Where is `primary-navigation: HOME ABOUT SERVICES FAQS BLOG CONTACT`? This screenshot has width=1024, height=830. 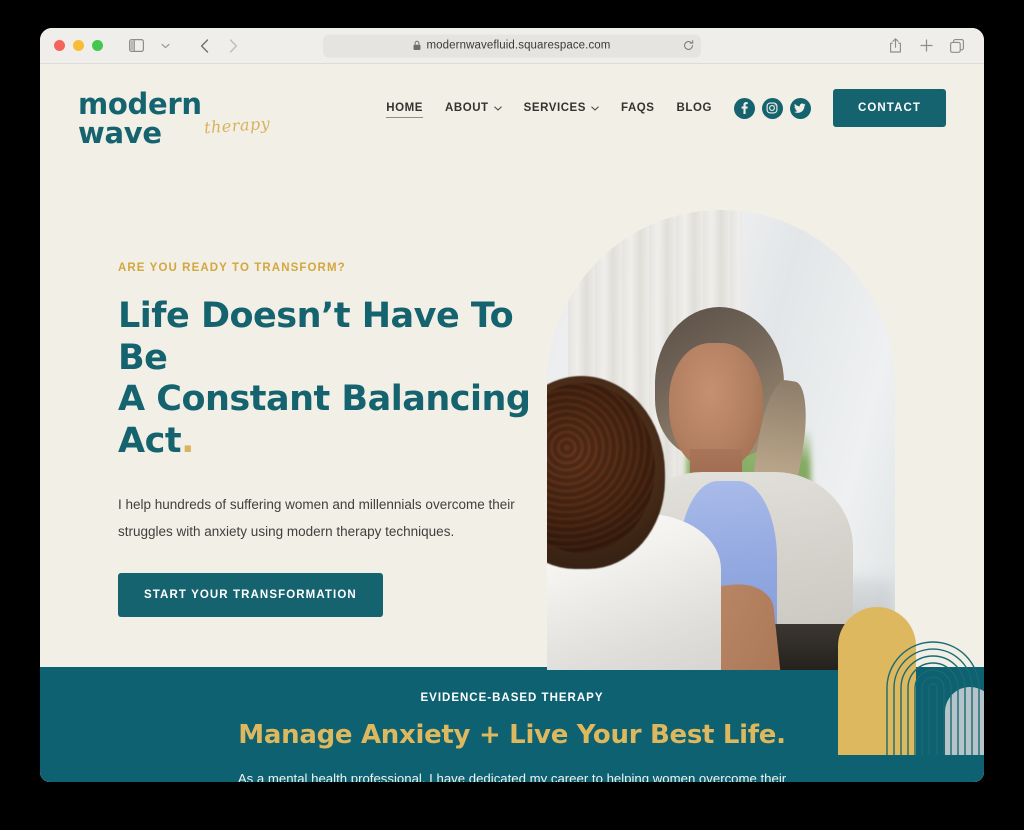
primary-navigation: HOME ABOUT SERVICES FAQS BLOG CONTACT is located at coordinates (666, 108).